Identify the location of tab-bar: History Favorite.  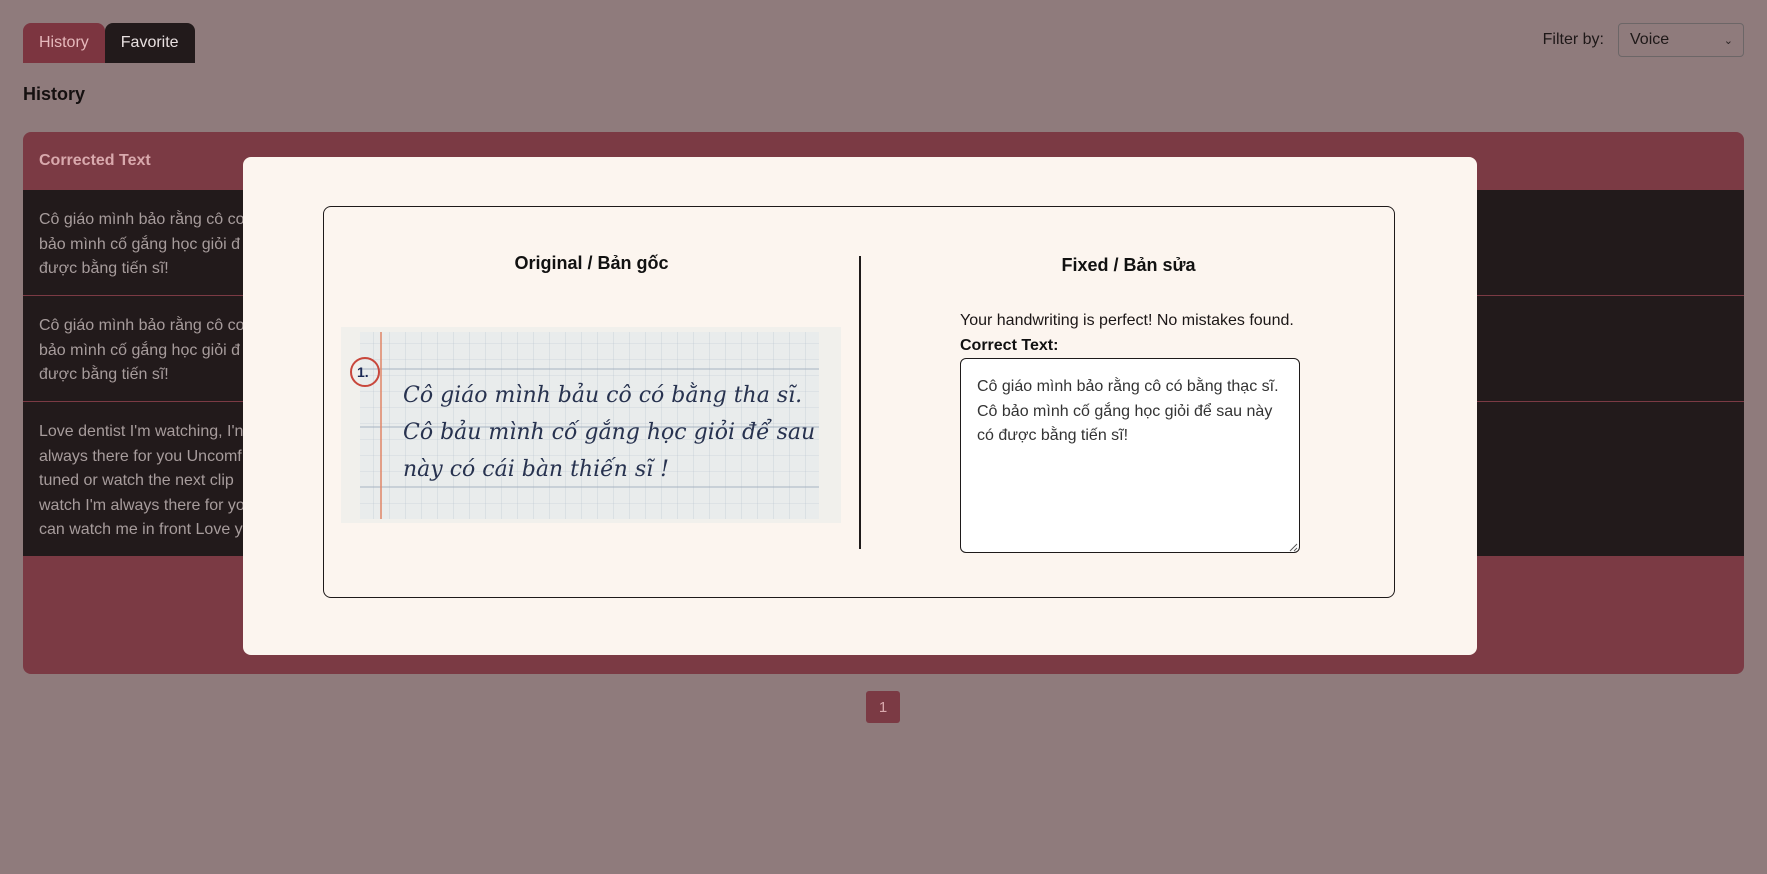
(109, 43).